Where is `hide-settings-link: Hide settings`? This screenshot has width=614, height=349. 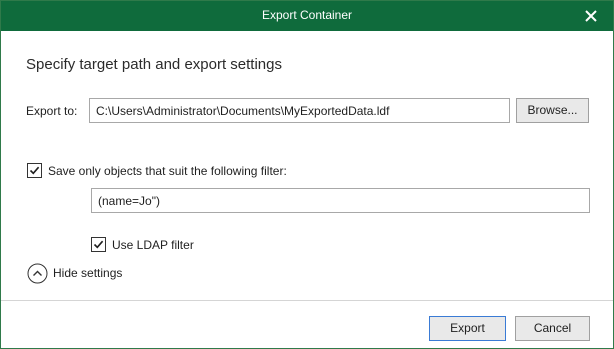 hide-settings-link: Hide settings is located at coordinates (87, 273).